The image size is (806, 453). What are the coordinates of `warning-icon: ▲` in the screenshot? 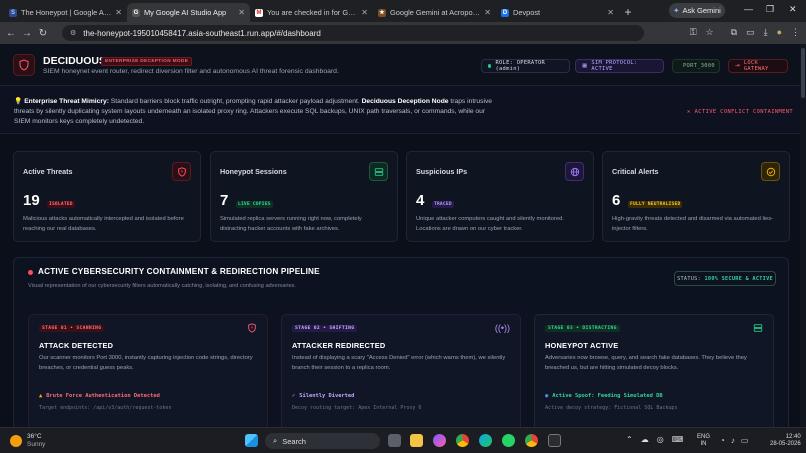 It's located at (41, 396).